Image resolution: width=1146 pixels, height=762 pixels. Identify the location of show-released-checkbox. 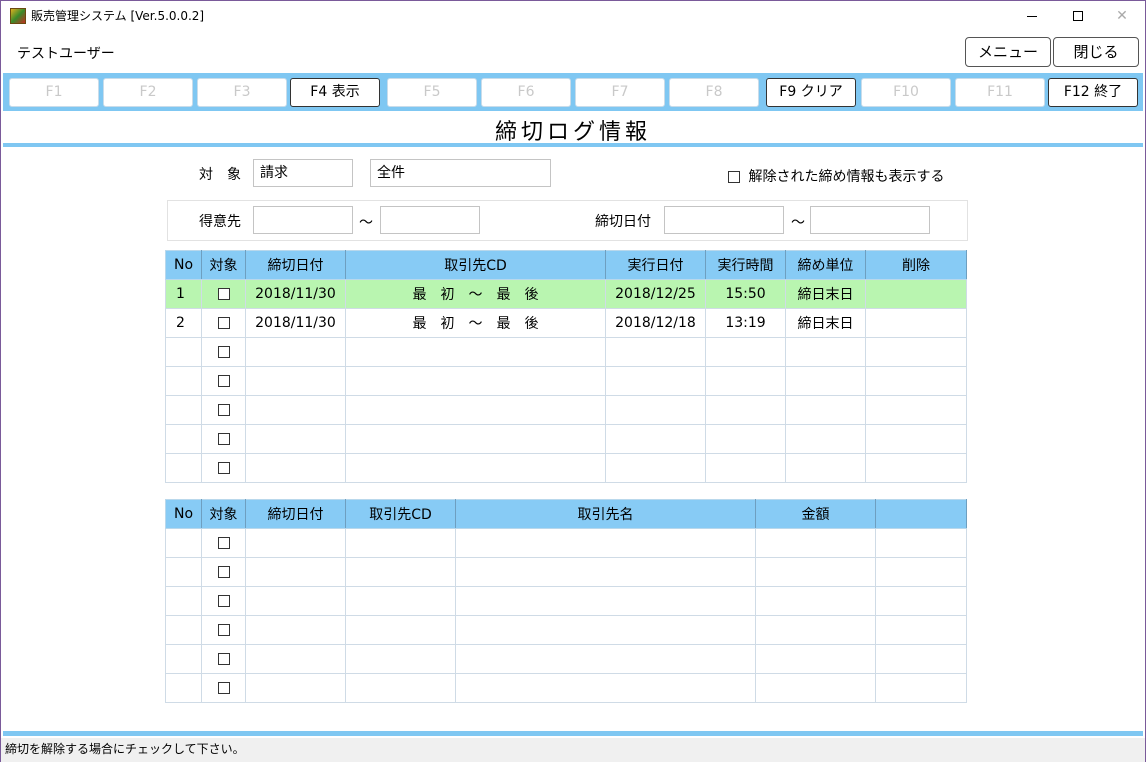
(734, 177).